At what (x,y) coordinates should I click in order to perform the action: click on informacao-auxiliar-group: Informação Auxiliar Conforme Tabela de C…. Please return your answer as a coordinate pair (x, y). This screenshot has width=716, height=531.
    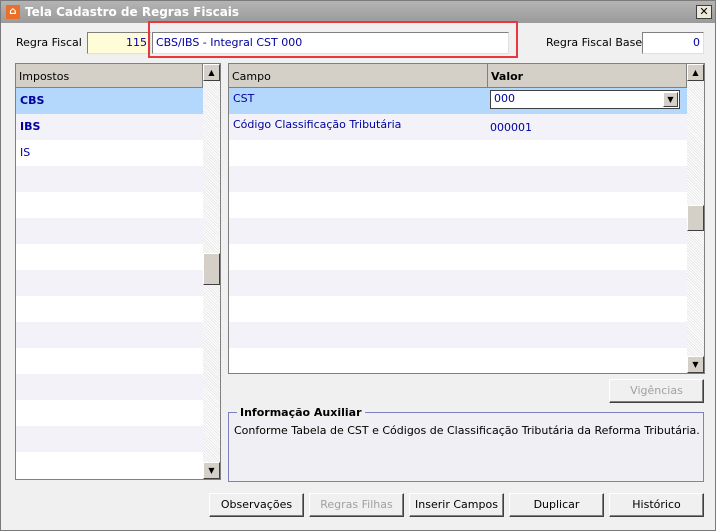
    Looking at the image, I should click on (466, 444).